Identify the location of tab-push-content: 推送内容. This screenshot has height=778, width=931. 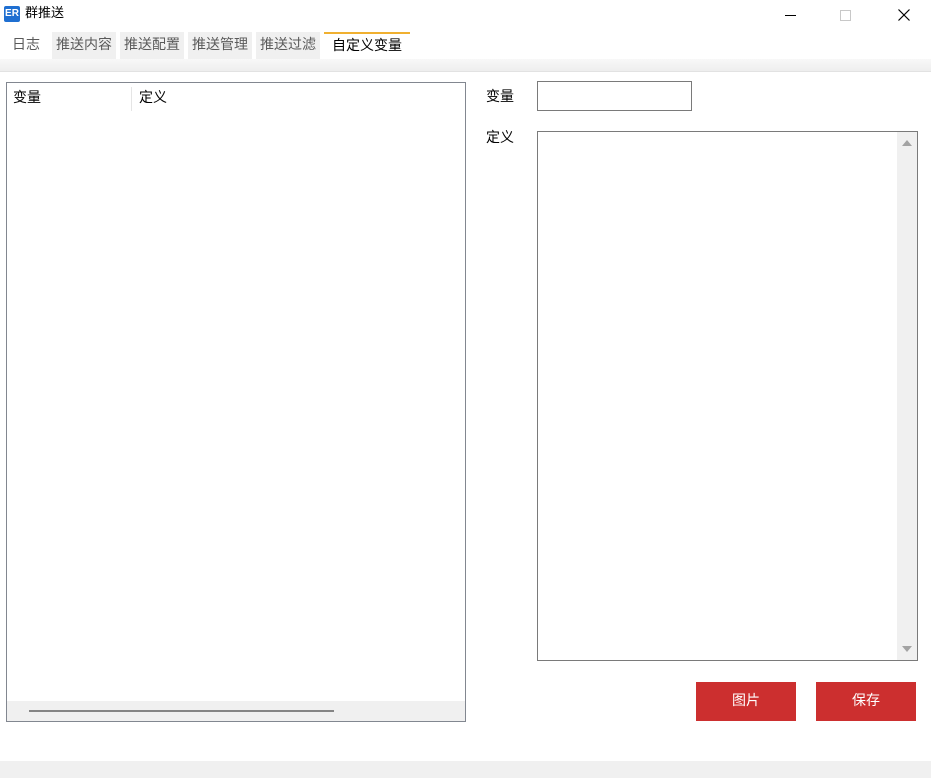
(84, 45).